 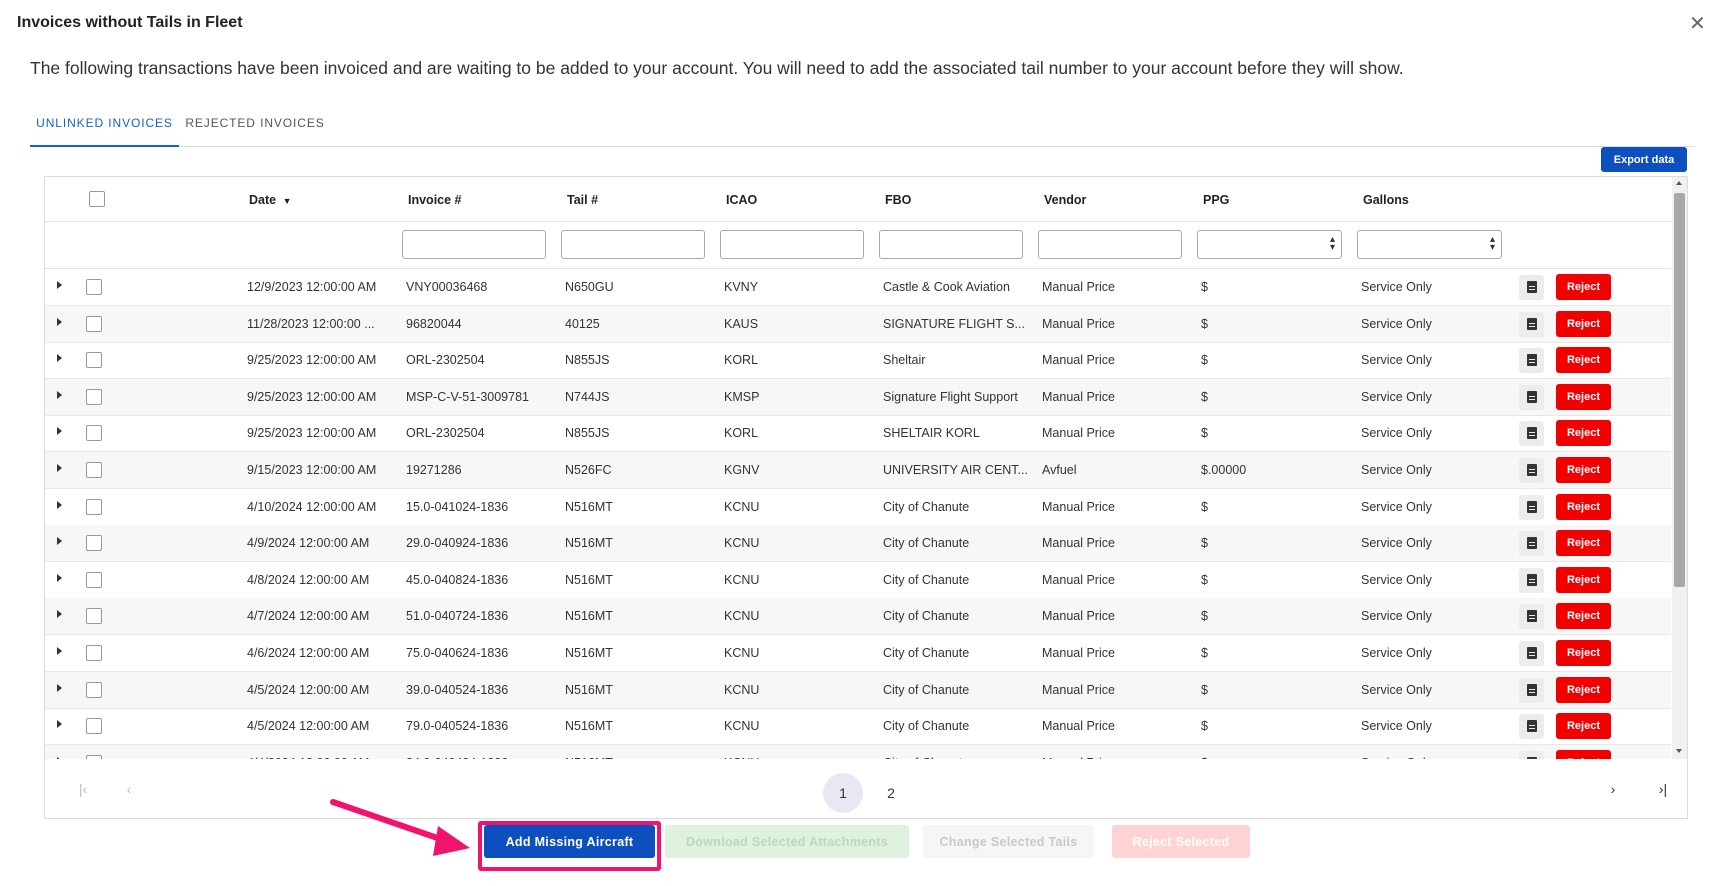 What do you see at coordinates (898, 200) in the screenshot?
I see `column-header-fbo: FBO` at bounding box center [898, 200].